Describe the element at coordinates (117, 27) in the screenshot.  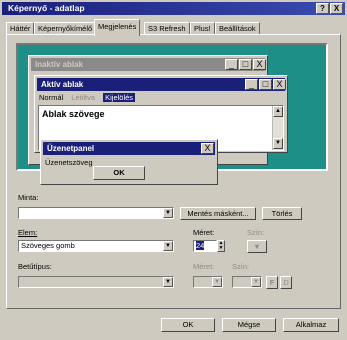
I see `tab-appearance: Megjelenés` at that location.